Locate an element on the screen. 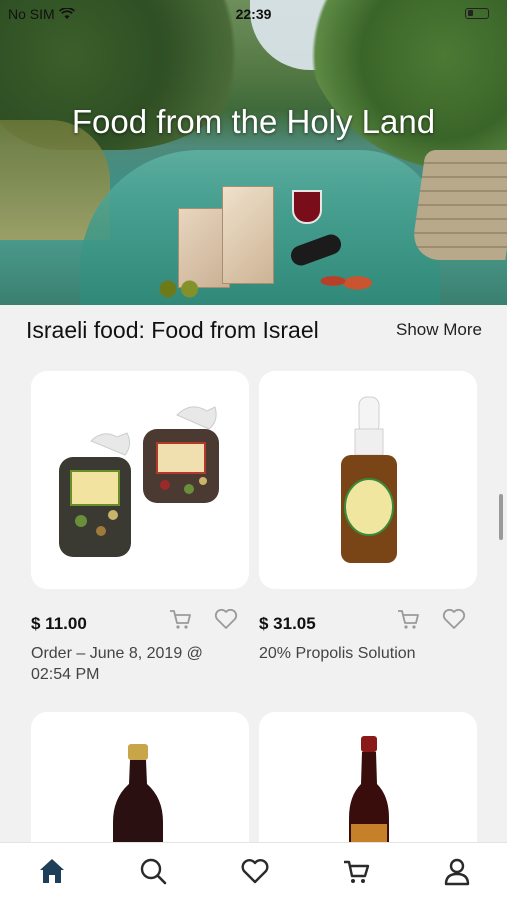 The width and height of the screenshot is (507, 900). product-image-propolis-bottle is located at coordinates (369, 479).